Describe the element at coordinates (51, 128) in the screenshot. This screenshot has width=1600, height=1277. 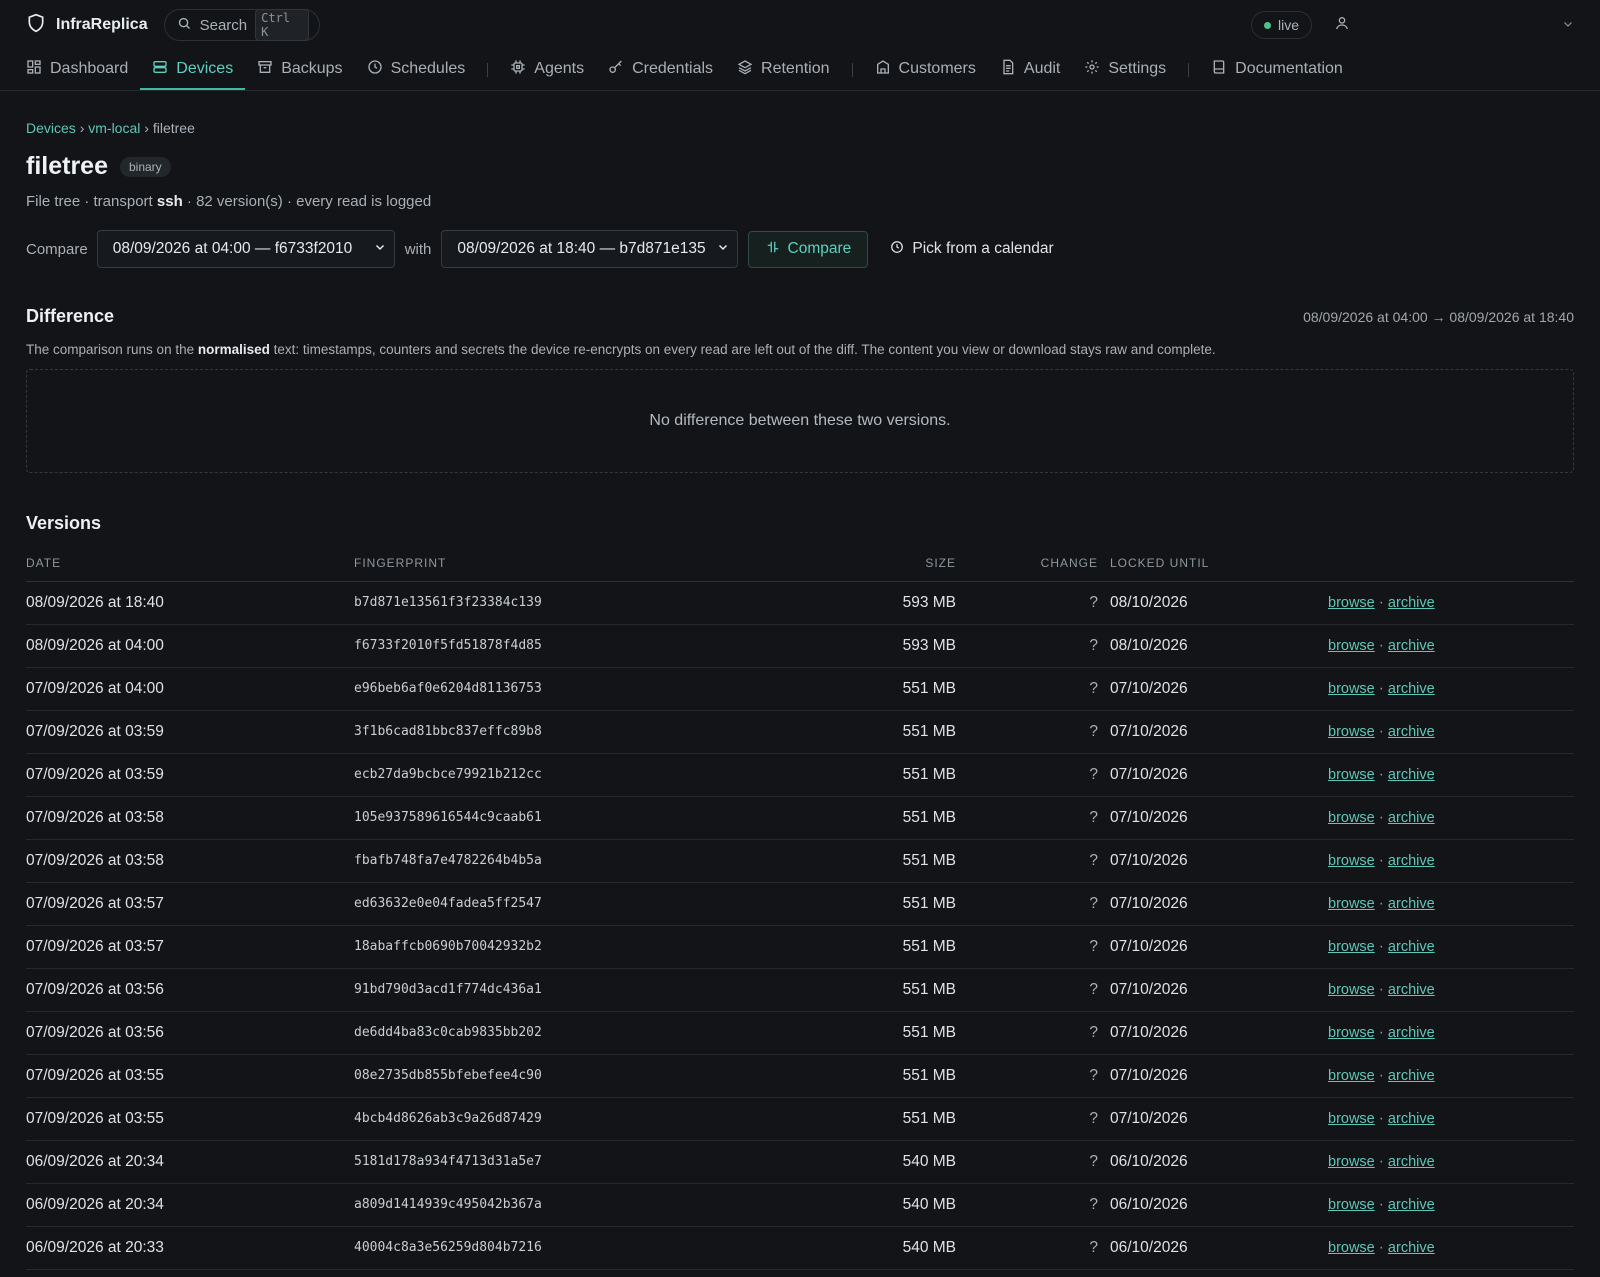
I see `breadcrumb-devices: Devices` at that location.